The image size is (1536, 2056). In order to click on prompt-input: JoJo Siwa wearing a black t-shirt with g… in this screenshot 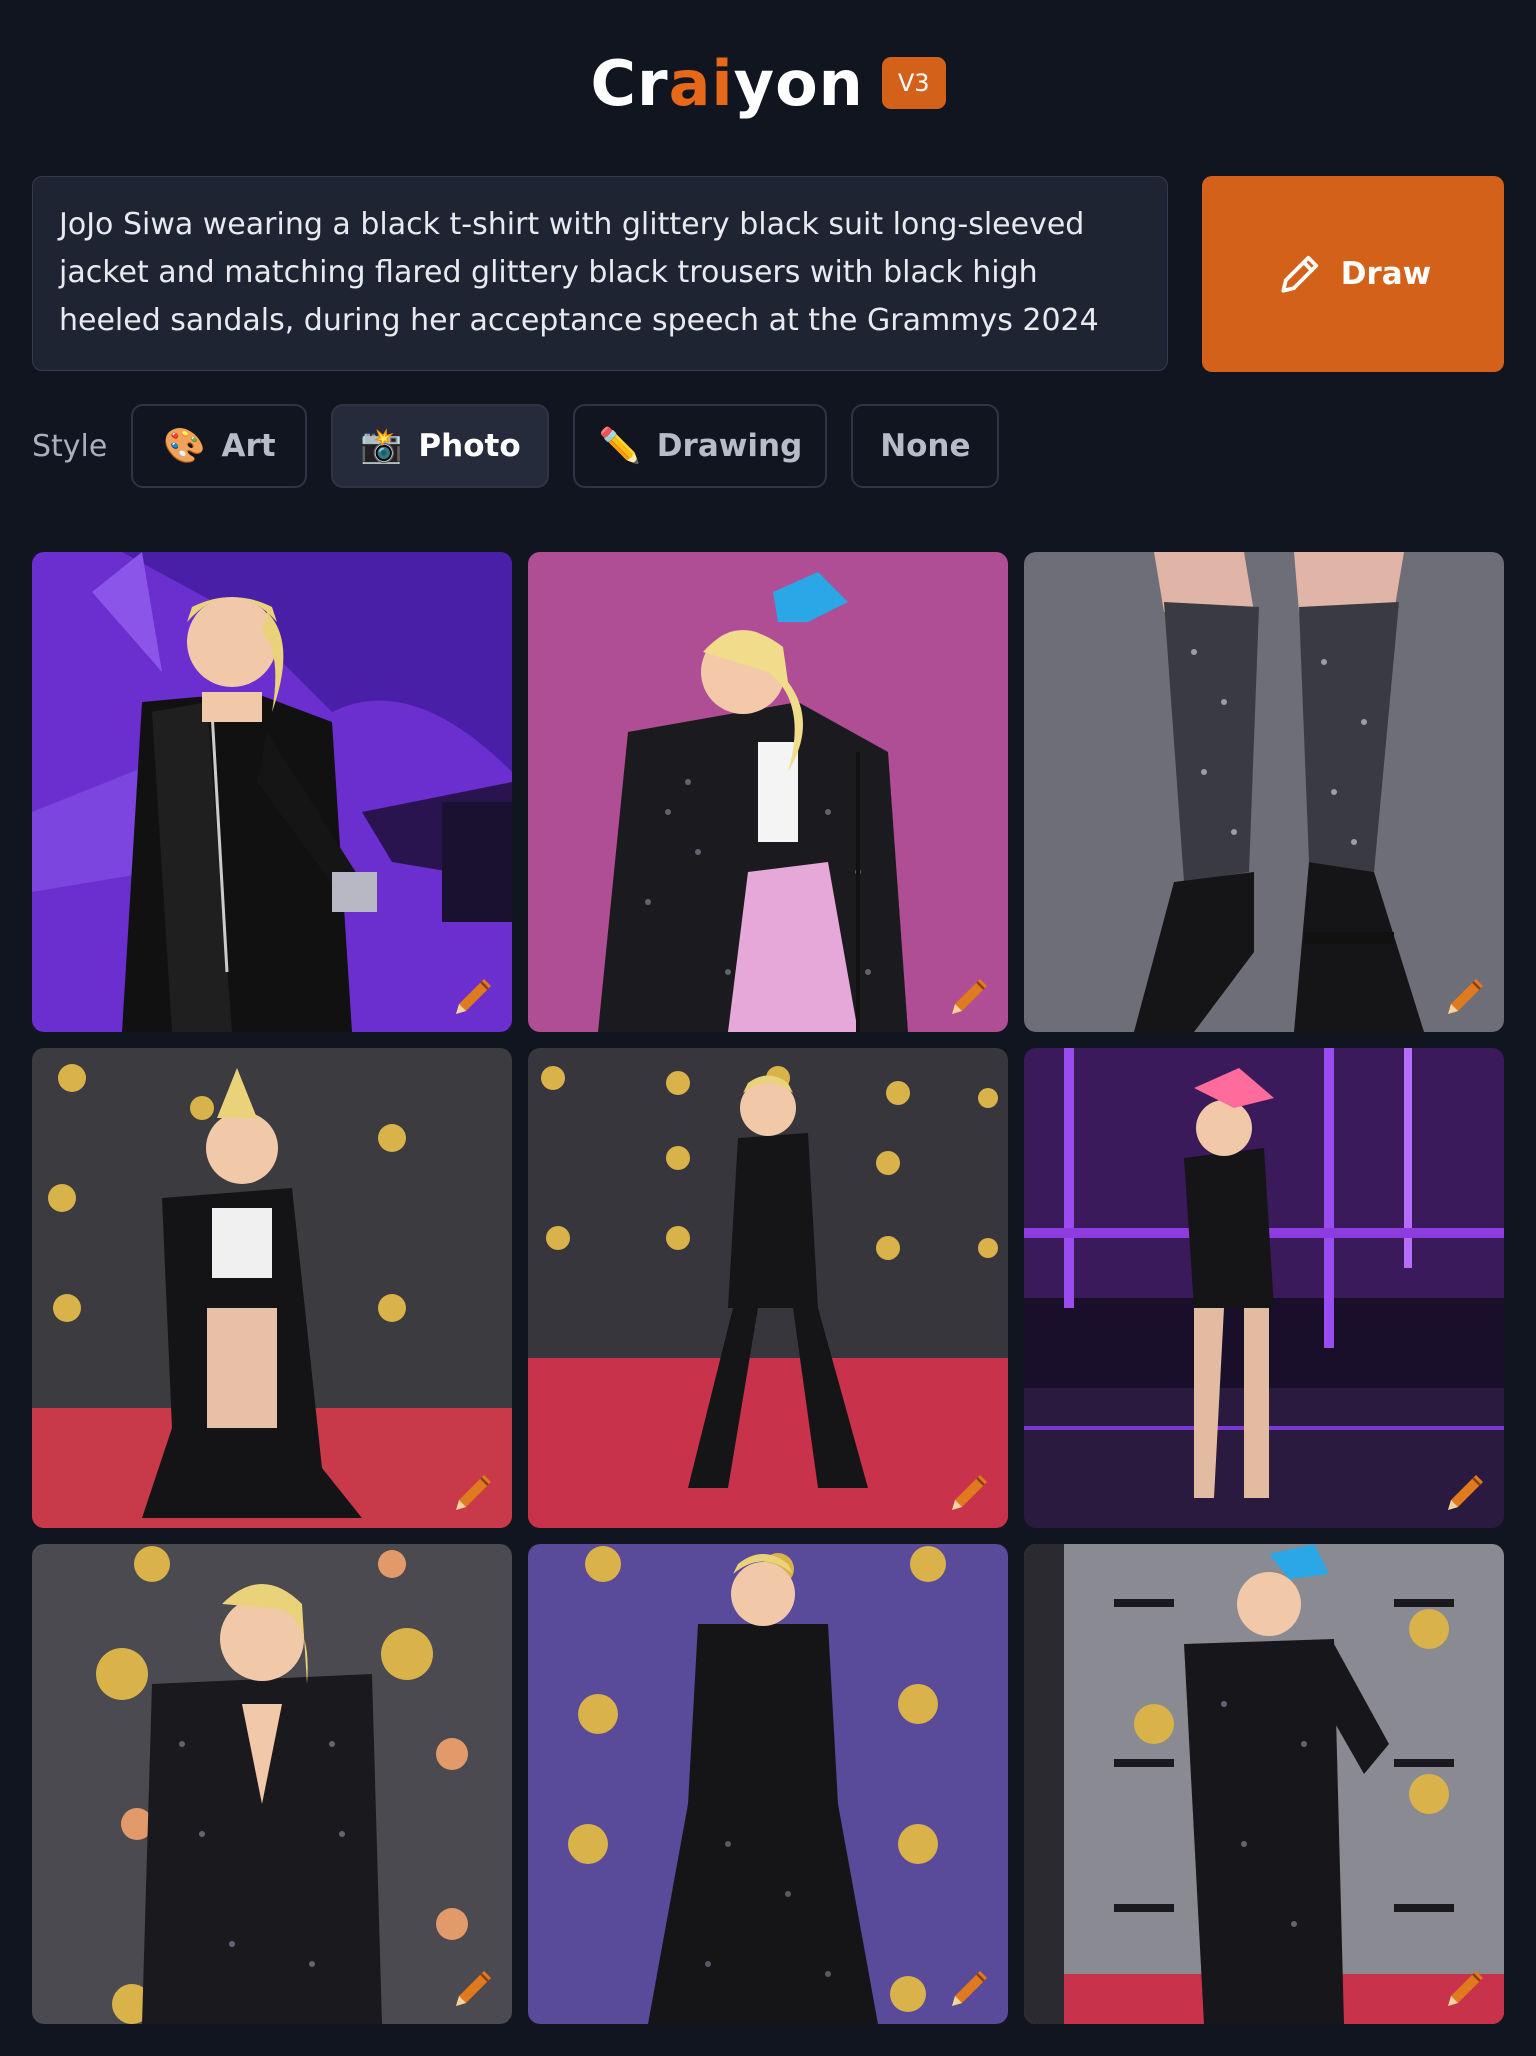, I will do `click(600, 273)`.